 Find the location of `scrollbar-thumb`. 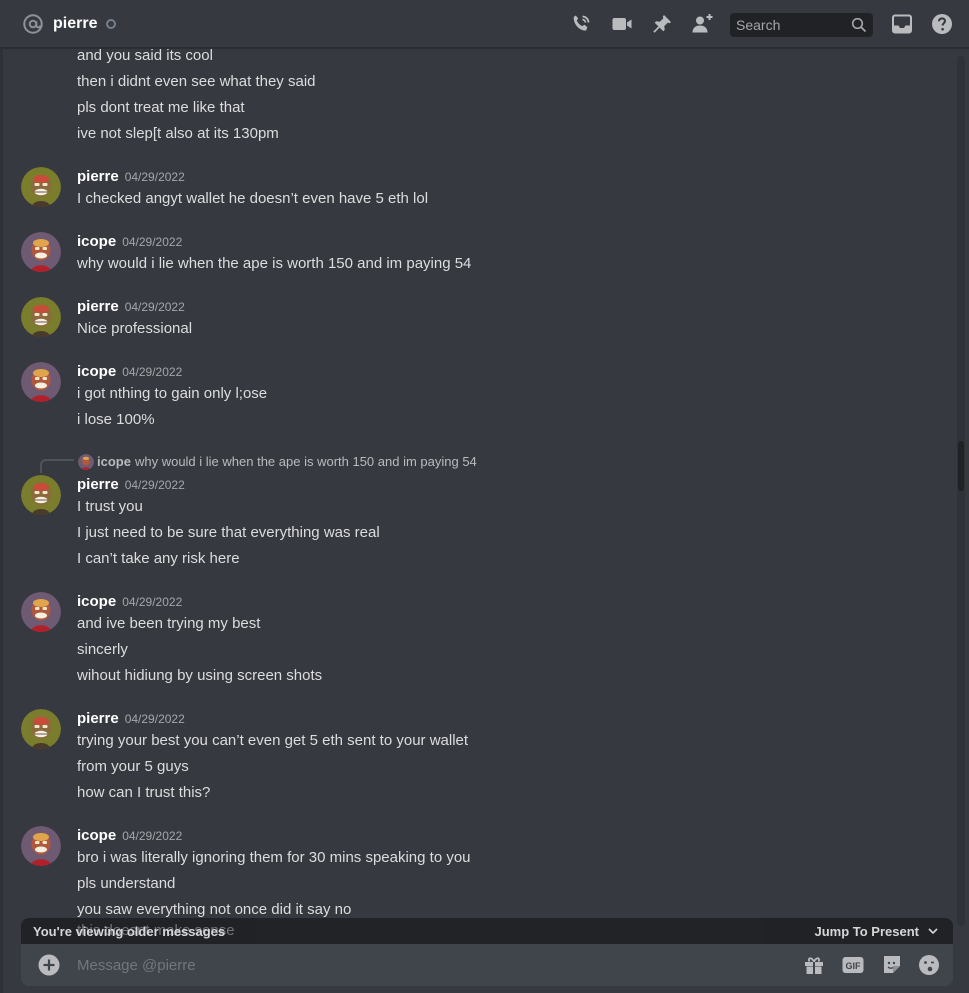

scrollbar-thumb is located at coordinates (961, 466).